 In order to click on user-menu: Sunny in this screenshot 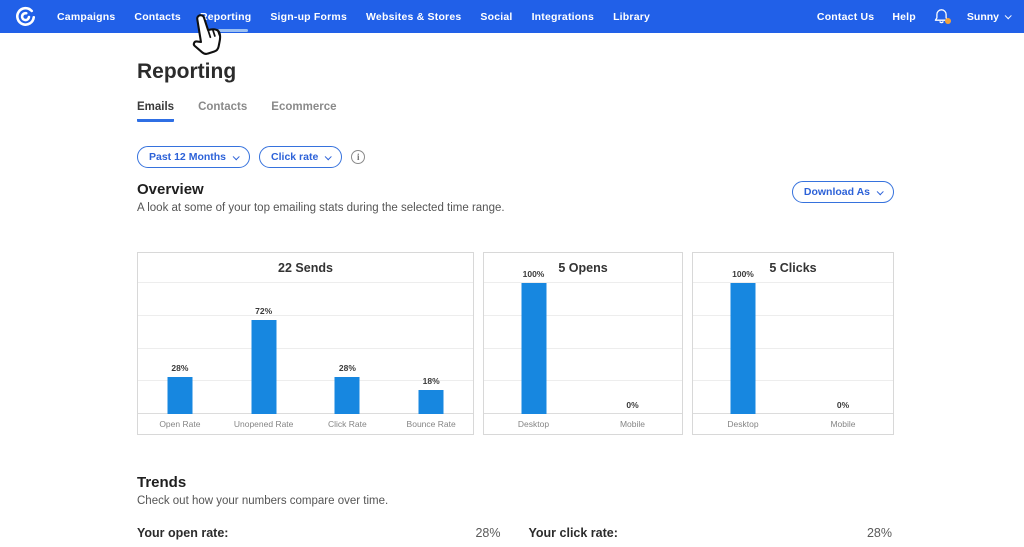, I will do `click(989, 16)`.